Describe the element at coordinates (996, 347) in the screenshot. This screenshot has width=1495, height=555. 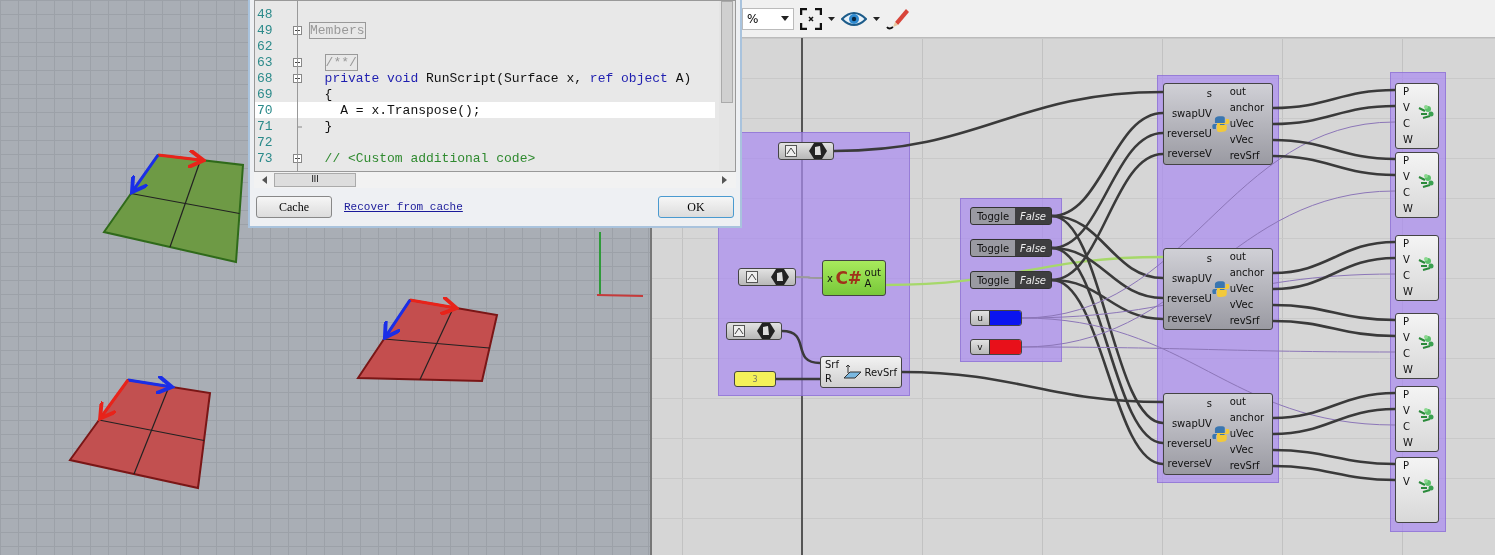
I see `colour-swatch: v` at that location.